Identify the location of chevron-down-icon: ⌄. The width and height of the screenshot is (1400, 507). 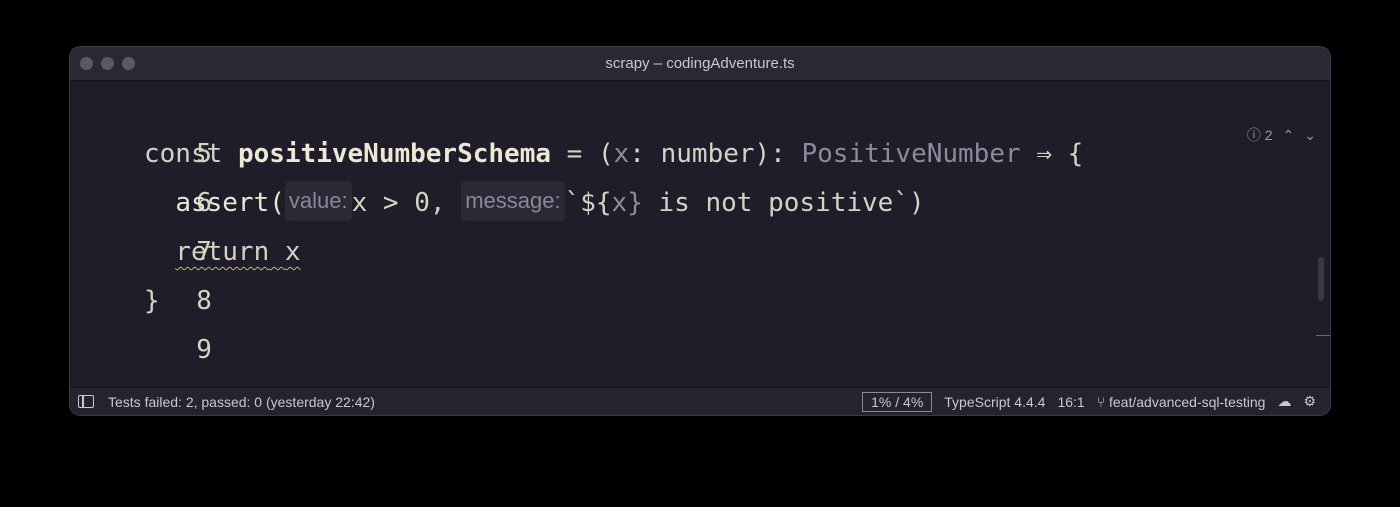
(1310, 135).